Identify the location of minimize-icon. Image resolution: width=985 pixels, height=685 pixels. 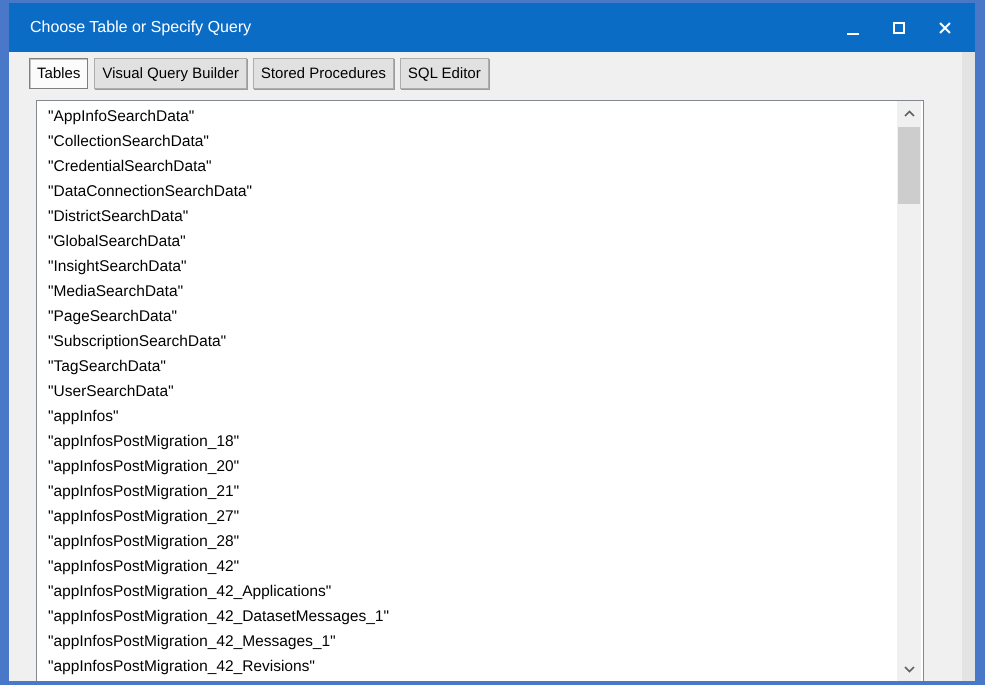
(853, 33).